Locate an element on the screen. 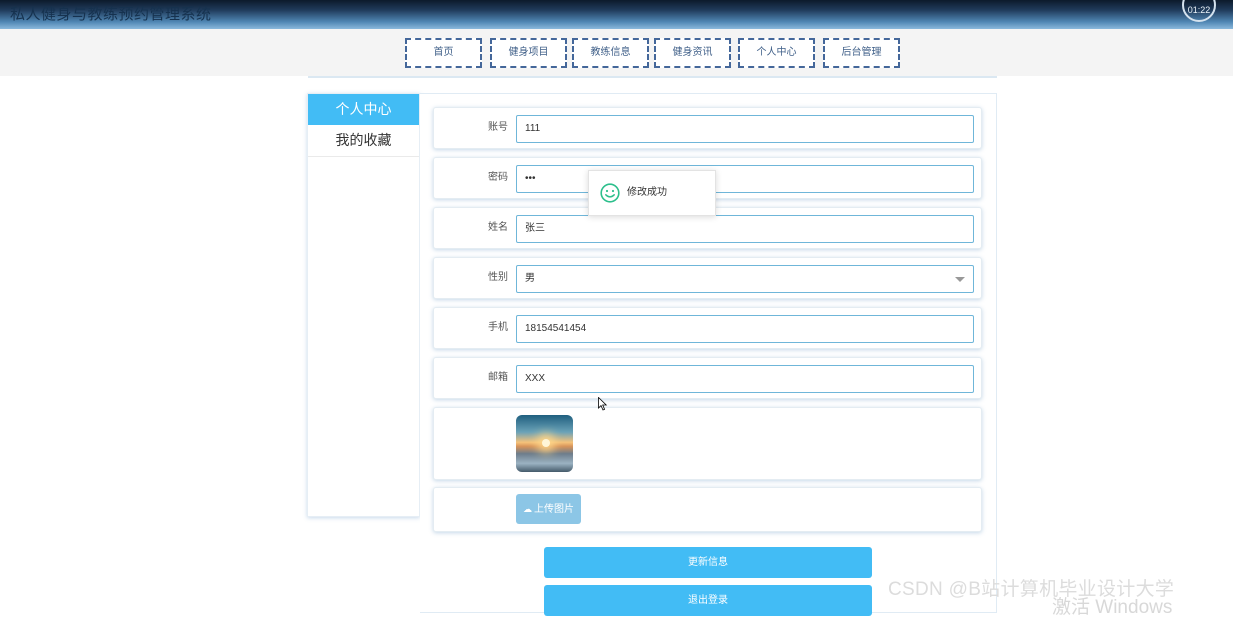 This screenshot has width=1233, height=619. avatar is located at coordinates (544, 443).